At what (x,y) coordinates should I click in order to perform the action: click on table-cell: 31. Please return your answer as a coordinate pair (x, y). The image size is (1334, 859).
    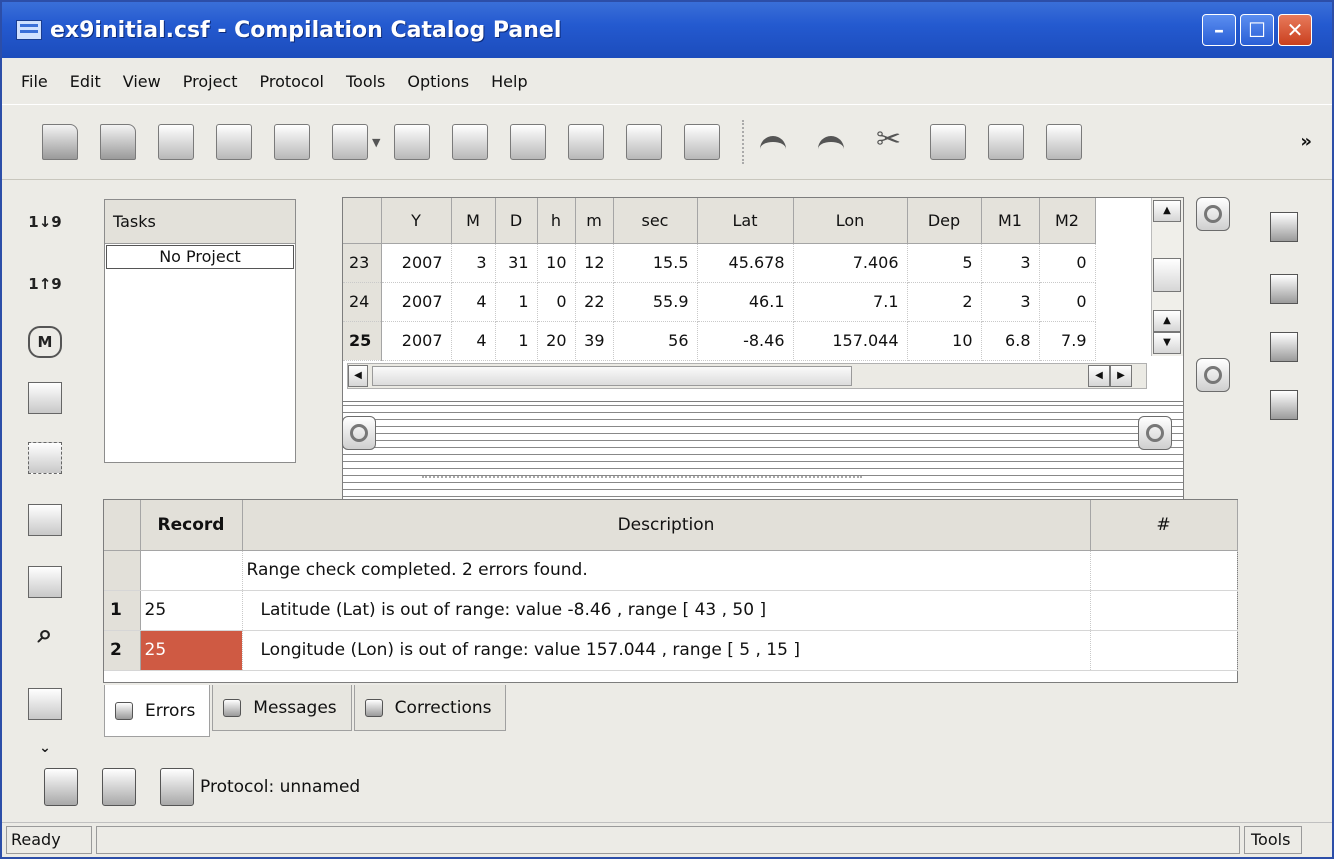
    Looking at the image, I should click on (516, 263).